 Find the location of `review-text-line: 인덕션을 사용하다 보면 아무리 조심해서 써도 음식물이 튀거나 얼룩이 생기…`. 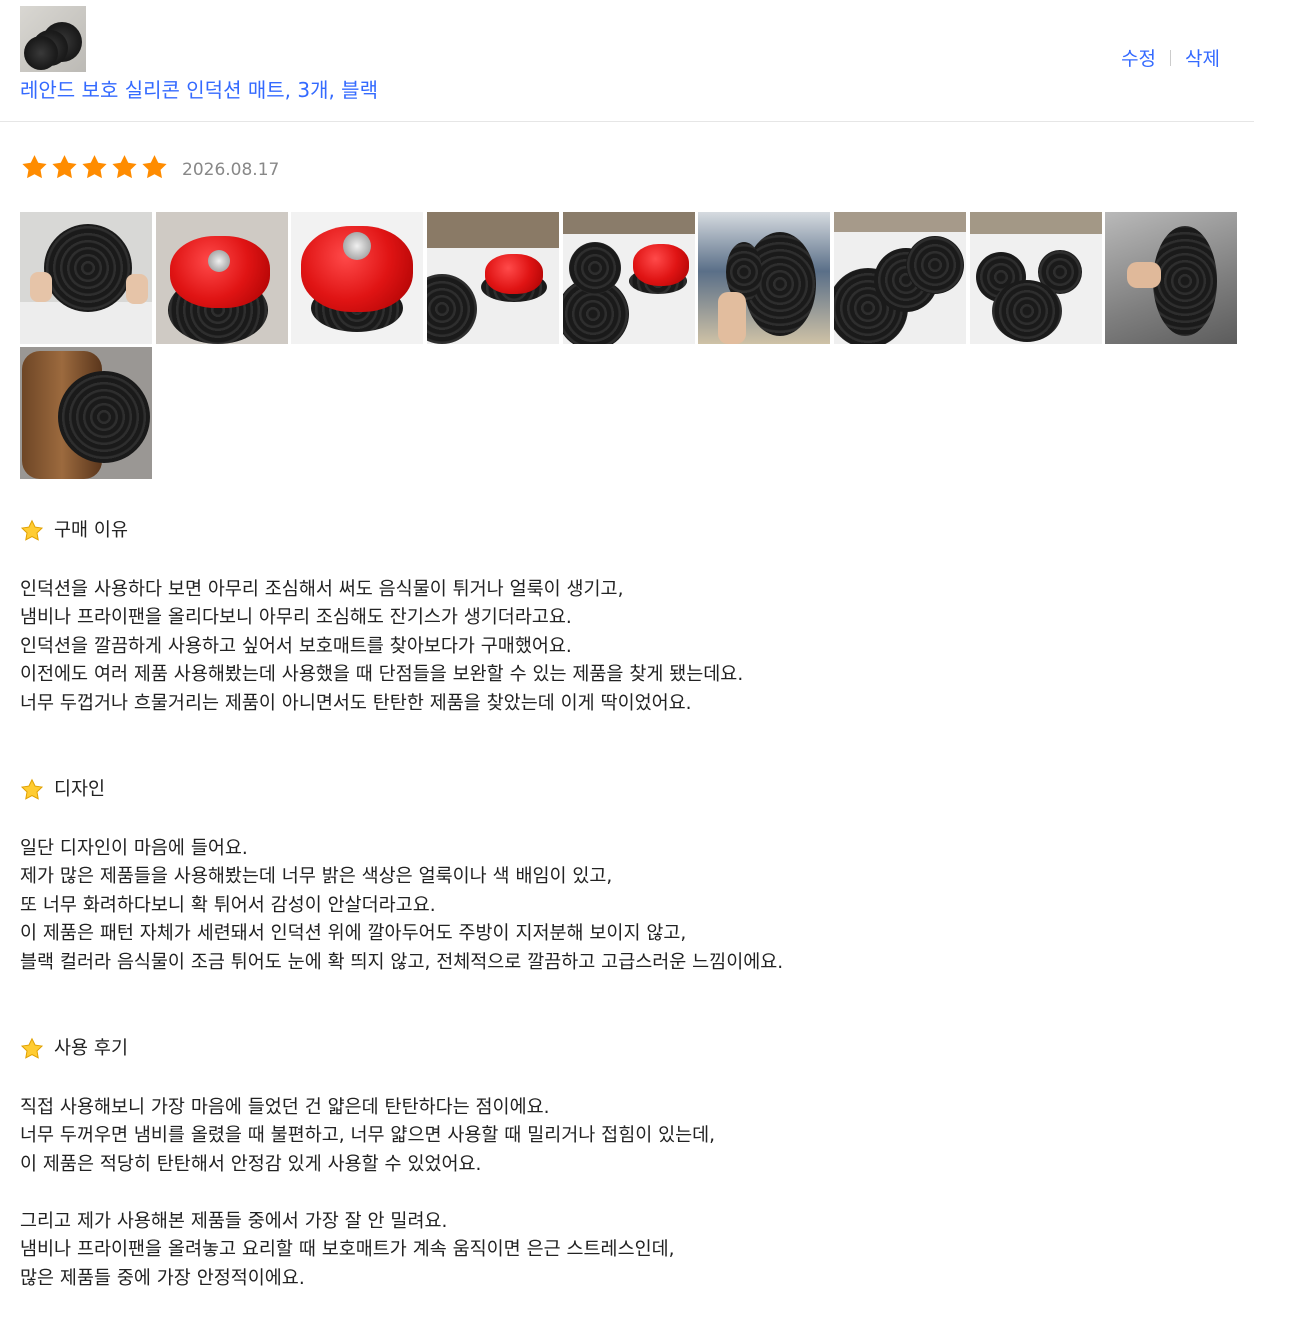

review-text-line: 인덕션을 사용하다 보면 아무리 조심해서 써도 음식물이 튀거나 얼룩이 생기… is located at coordinates (322, 589).